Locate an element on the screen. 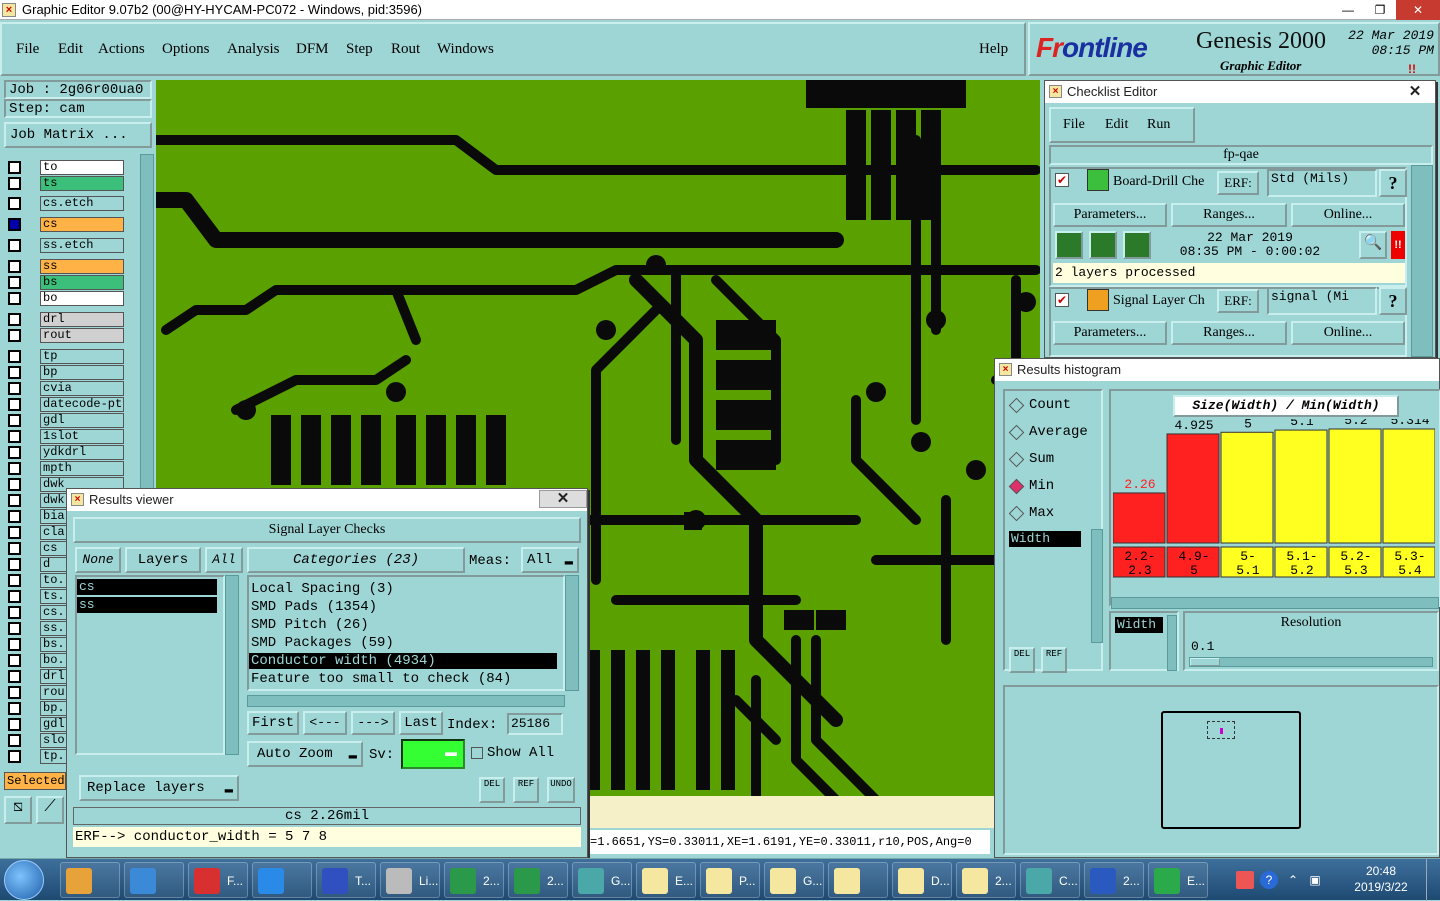 Image resolution: width=1440 pixels, height=901 pixels. menu-help: Help is located at coordinates (993, 49).